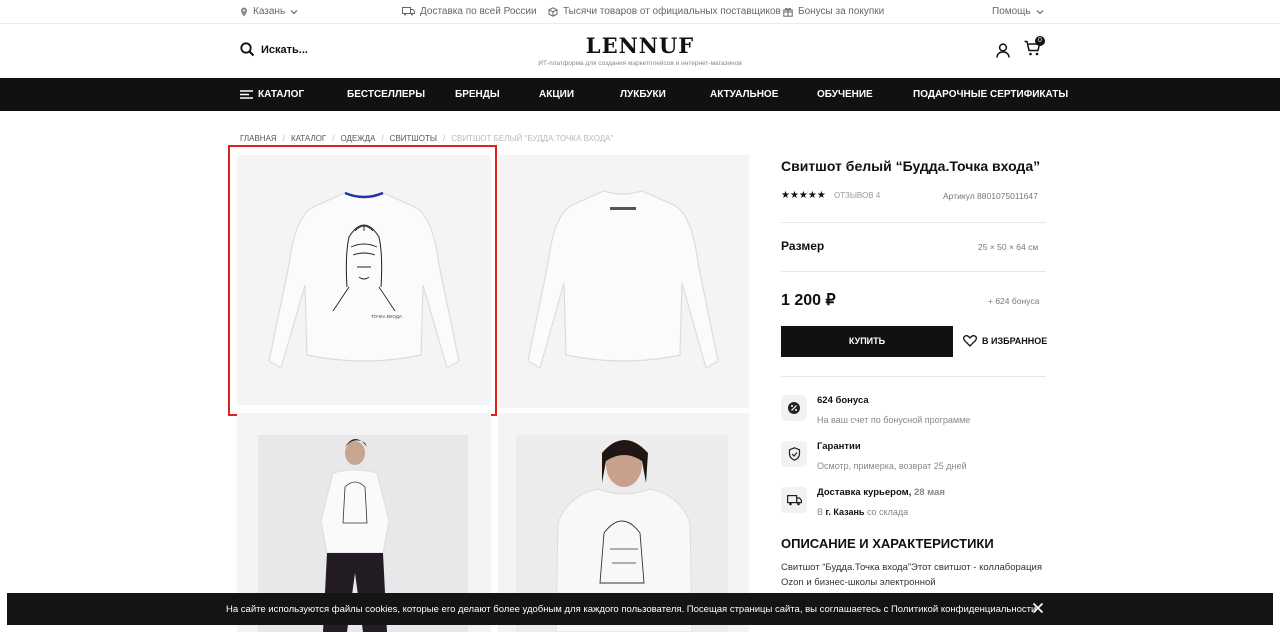 This screenshot has height=632, width=1280. What do you see at coordinates (478, 11) in the screenshot?
I see `delivery-label: Доставка по всей России` at bounding box center [478, 11].